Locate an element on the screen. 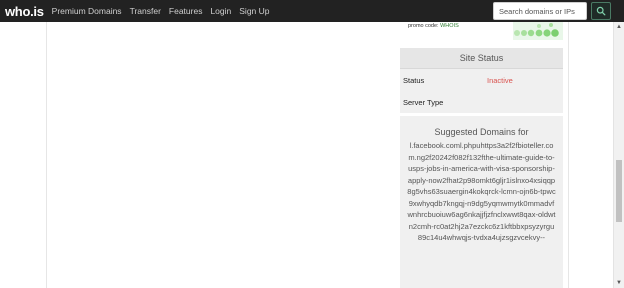 The width and height of the screenshot is (624, 288). scroll-up-arrow-icon: ▲ is located at coordinates (619, 27).